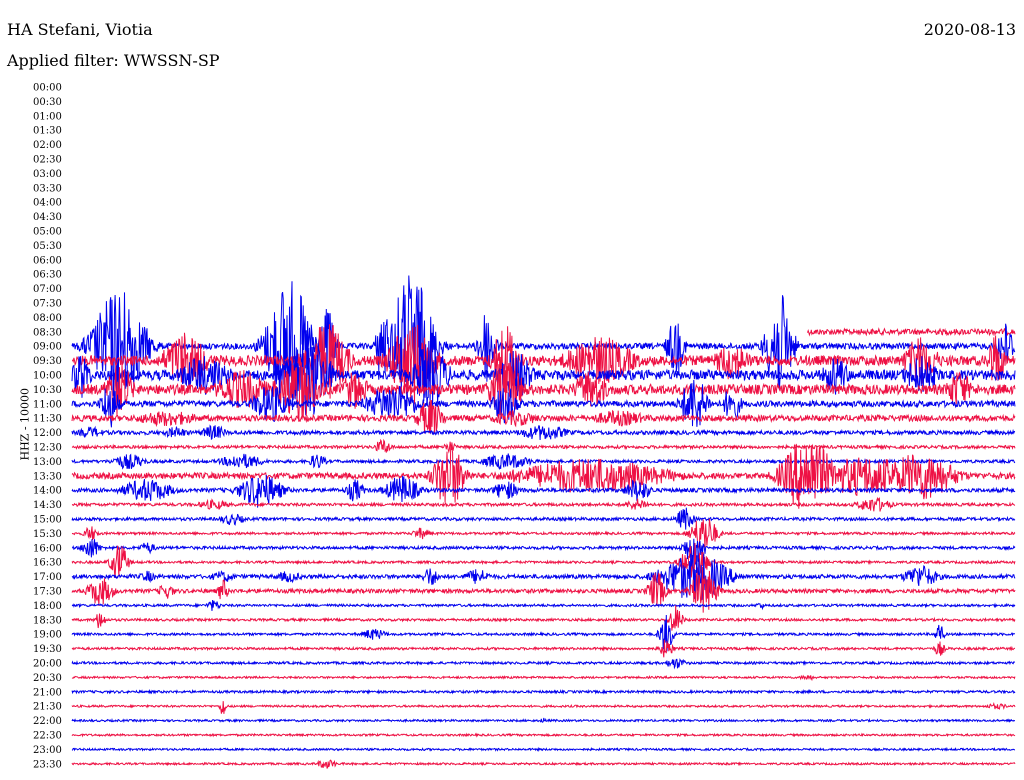  What do you see at coordinates (47, 736) in the screenshot?
I see `time-label-2230: 22:30` at bounding box center [47, 736].